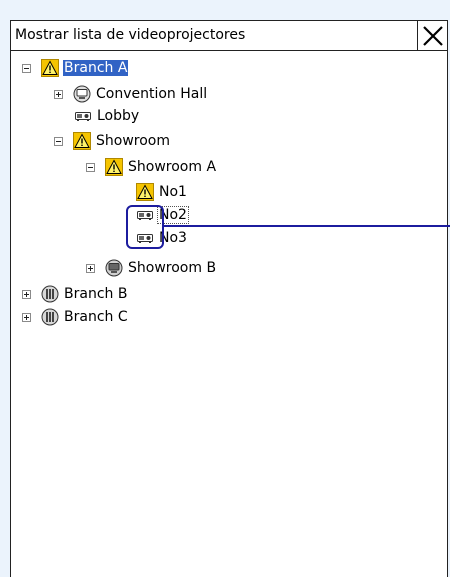 The image size is (450, 577). What do you see at coordinates (145, 227) in the screenshot?
I see `callout-highlight-box` at bounding box center [145, 227].